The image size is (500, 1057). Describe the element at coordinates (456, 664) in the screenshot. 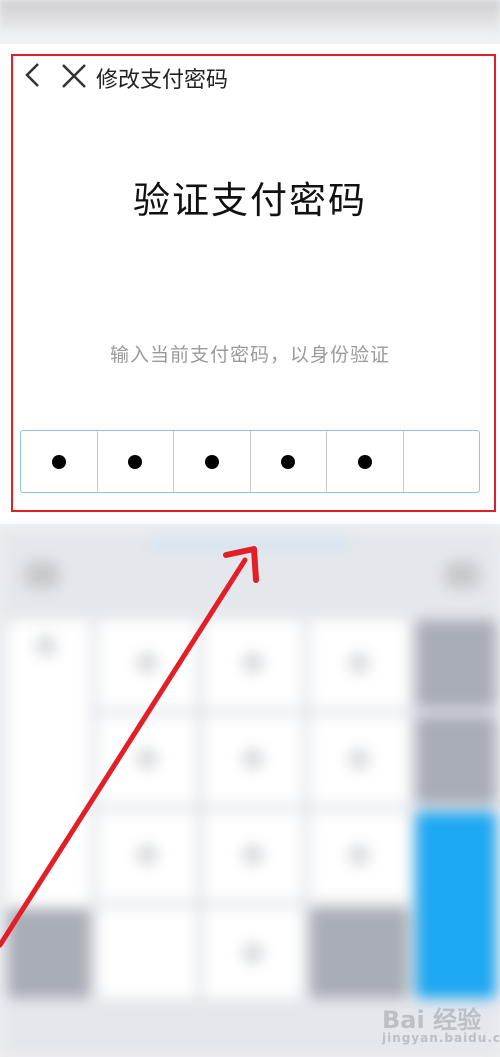

I see `backspace-key` at that location.